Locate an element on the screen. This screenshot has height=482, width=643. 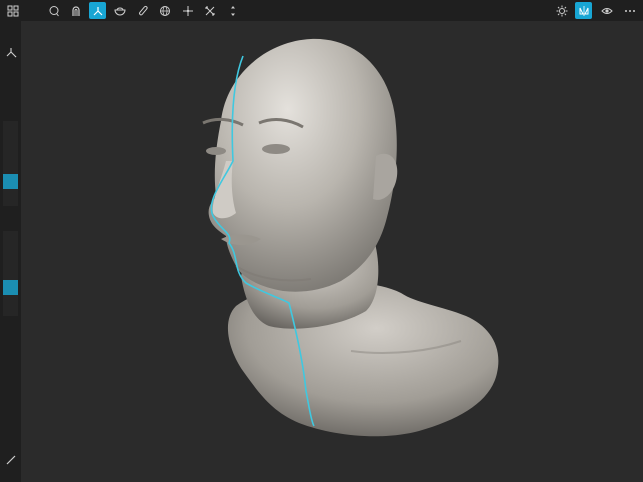
transform-cross-icon is located at coordinates (209, 10).